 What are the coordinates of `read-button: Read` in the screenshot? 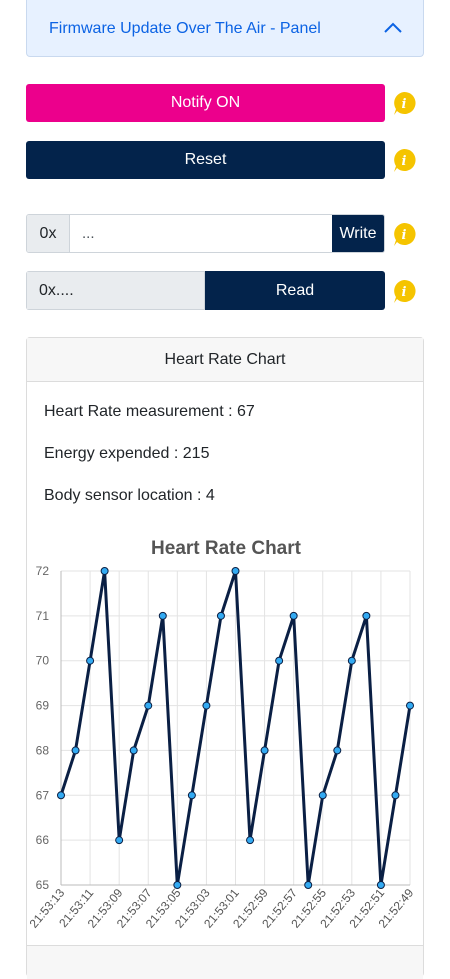 It's located at (295, 290).